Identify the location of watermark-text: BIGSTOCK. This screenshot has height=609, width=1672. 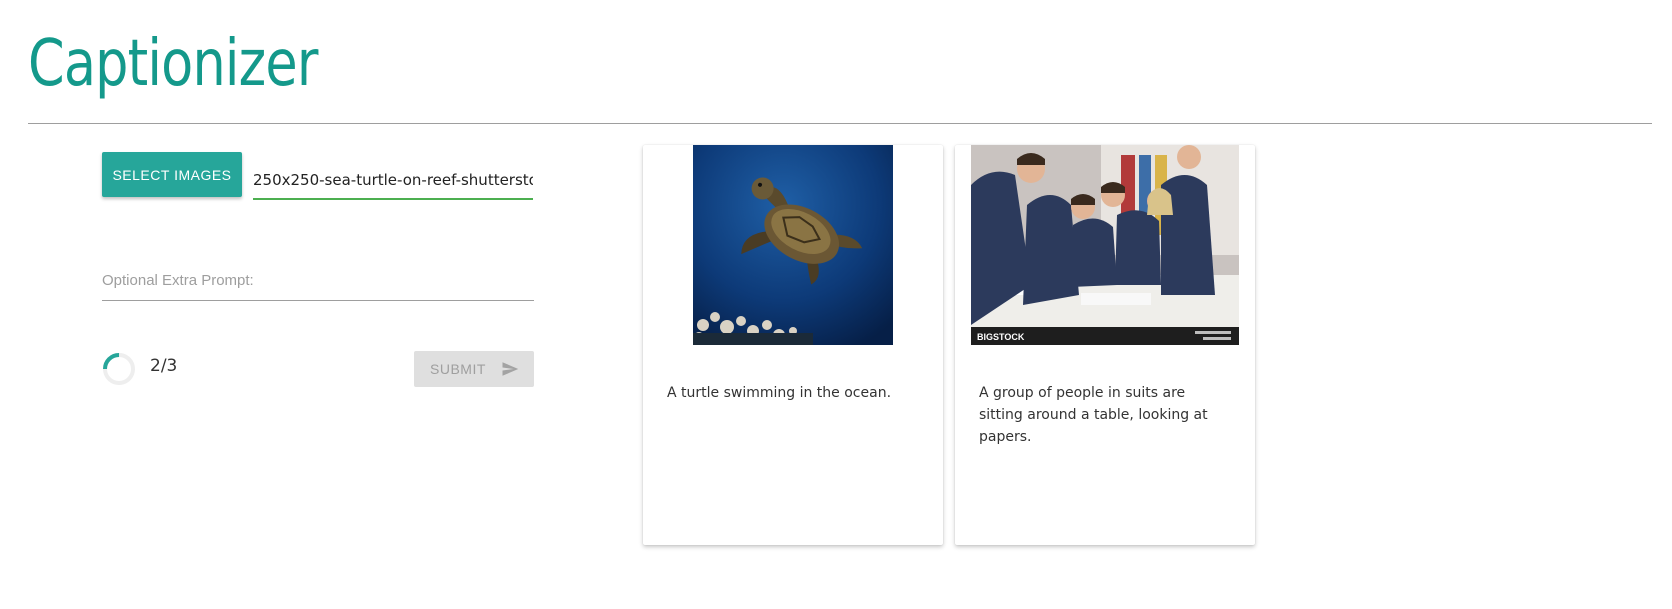
(1001, 337).